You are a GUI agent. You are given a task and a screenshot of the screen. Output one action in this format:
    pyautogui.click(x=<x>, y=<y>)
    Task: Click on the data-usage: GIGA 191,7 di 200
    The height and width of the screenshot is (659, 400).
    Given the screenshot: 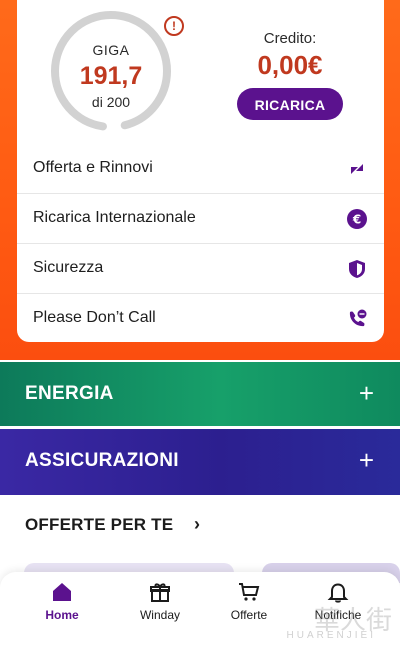 What is the action you would take?
    pyautogui.click(x=111, y=71)
    